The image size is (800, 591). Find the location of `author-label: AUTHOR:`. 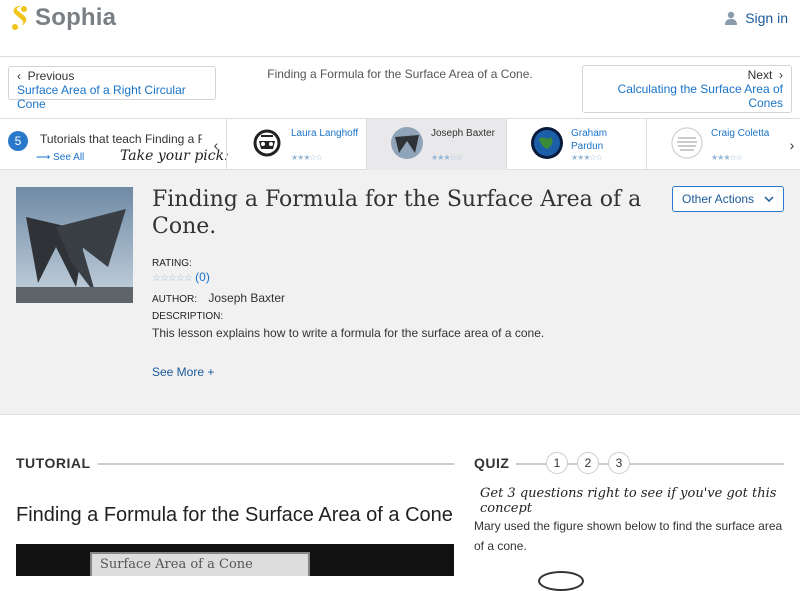

author-label: AUTHOR: is located at coordinates (174, 299).